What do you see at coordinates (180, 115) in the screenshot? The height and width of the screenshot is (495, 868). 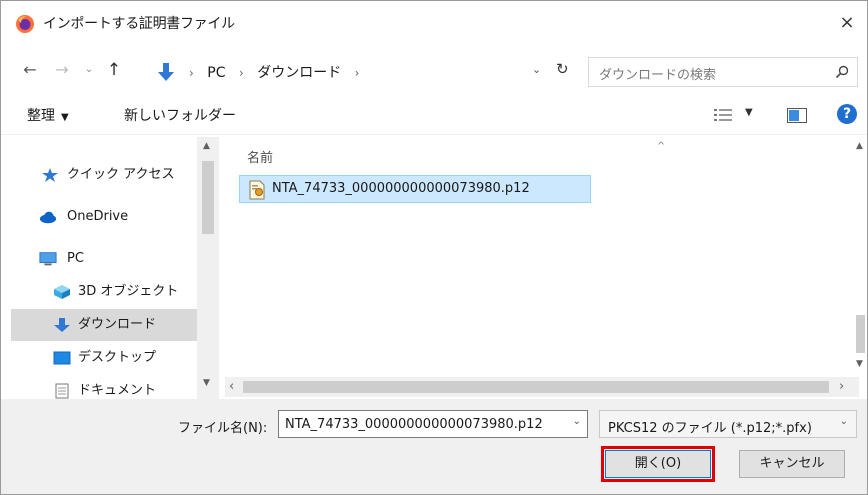 I see `new-folder-button: 新しいフォルダー` at bounding box center [180, 115].